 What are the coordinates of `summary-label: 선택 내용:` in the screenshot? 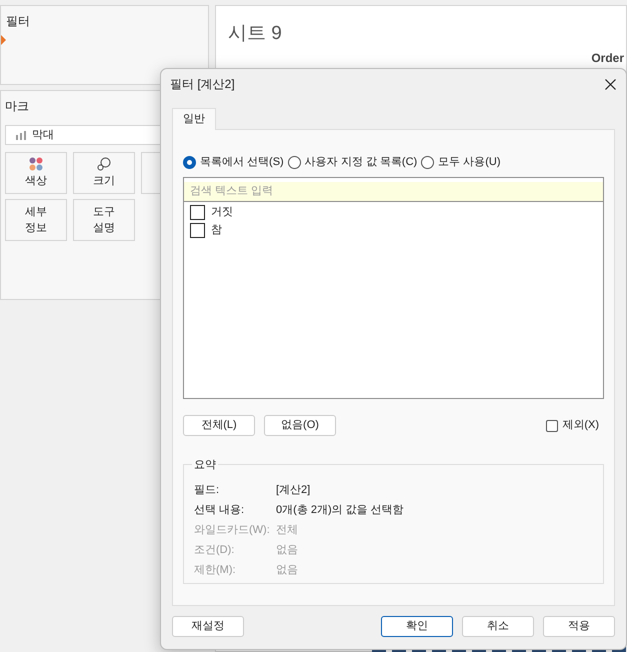 It's located at (220, 510).